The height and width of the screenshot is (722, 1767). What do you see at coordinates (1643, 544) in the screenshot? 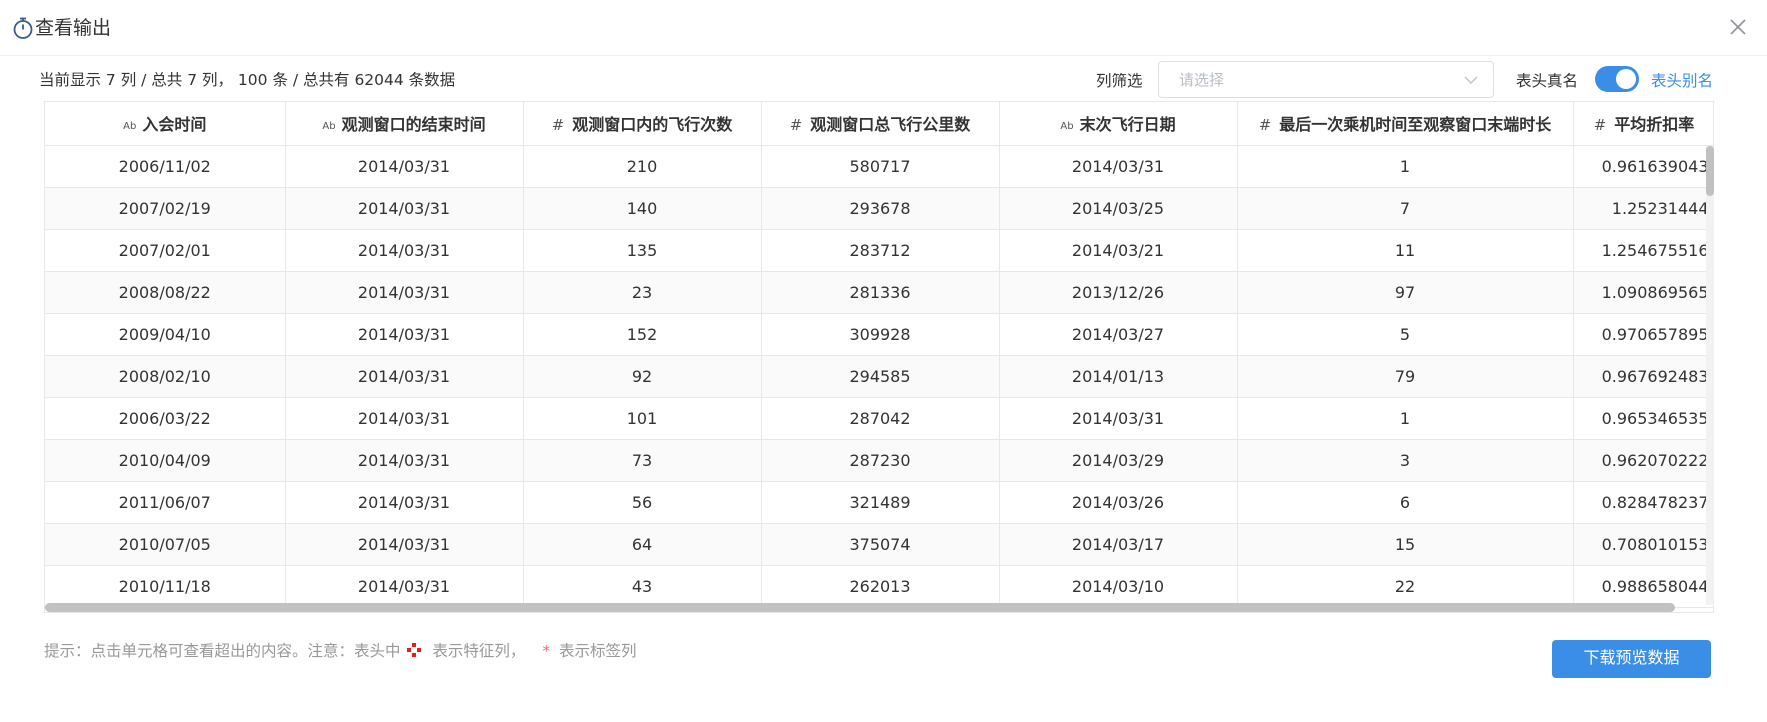
I see `table-cell: 0.708010153` at bounding box center [1643, 544].